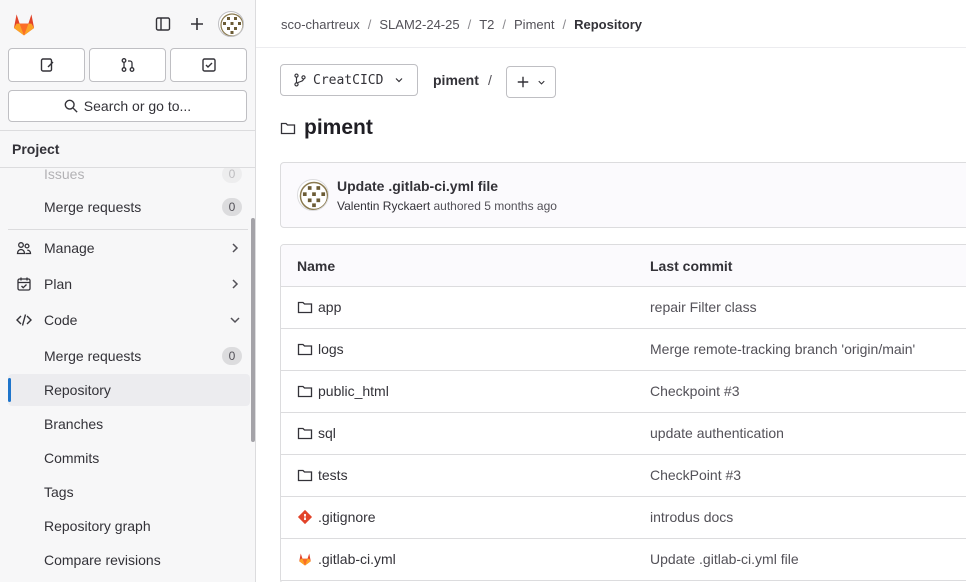 The image size is (966, 582). I want to click on merge-request-icon, so click(128, 65).